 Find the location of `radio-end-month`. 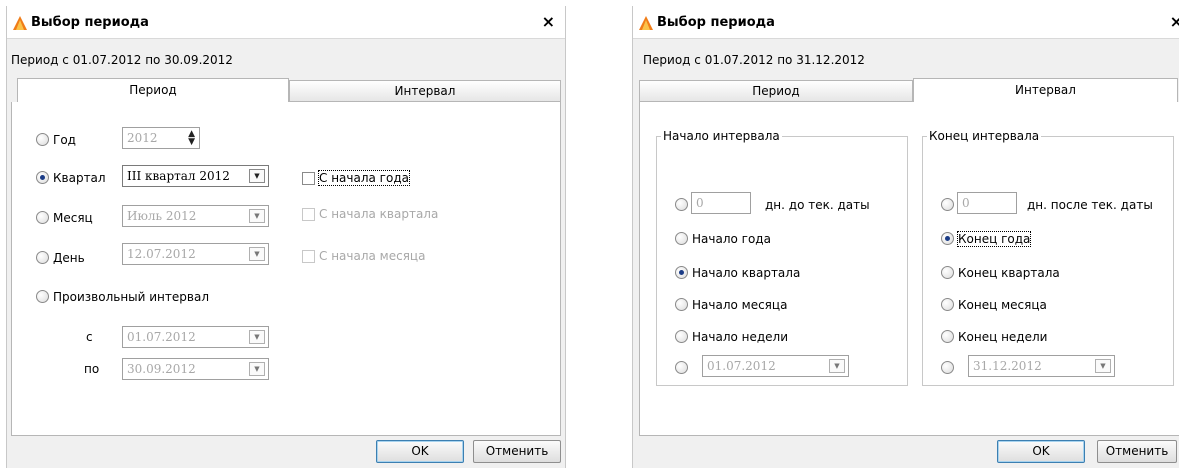

radio-end-month is located at coordinates (947, 304).